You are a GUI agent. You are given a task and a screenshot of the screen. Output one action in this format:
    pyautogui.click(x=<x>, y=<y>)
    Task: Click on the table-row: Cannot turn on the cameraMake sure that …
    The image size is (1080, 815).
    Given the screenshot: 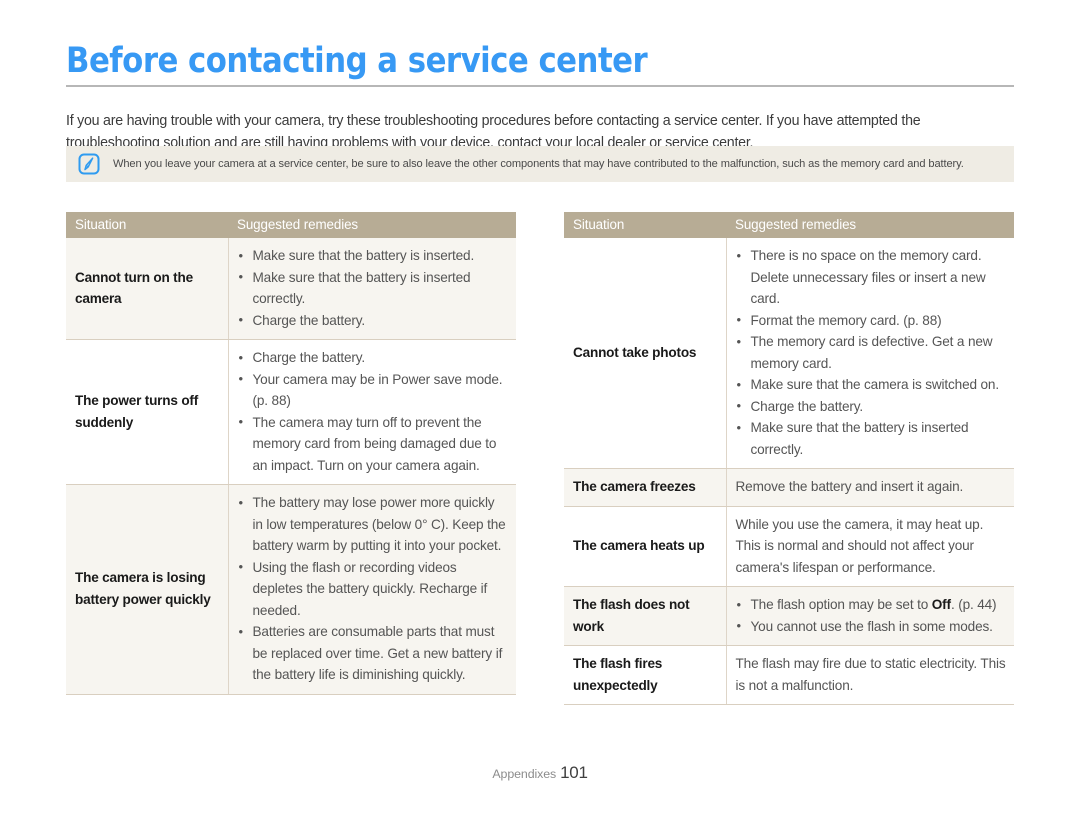 What is the action you would take?
    pyautogui.click(x=291, y=289)
    